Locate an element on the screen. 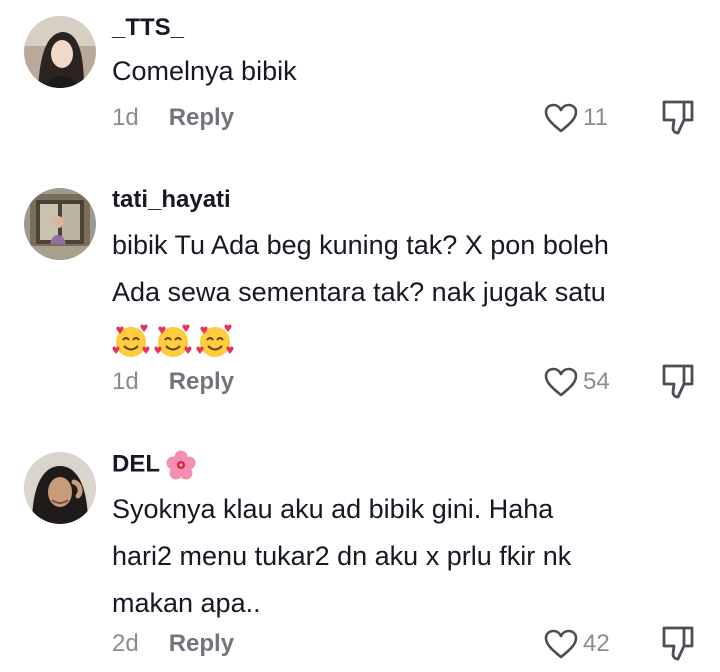 This screenshot has width=720, height=672. comment-line: Comelnya bibik is located at coordinates (204, 71).